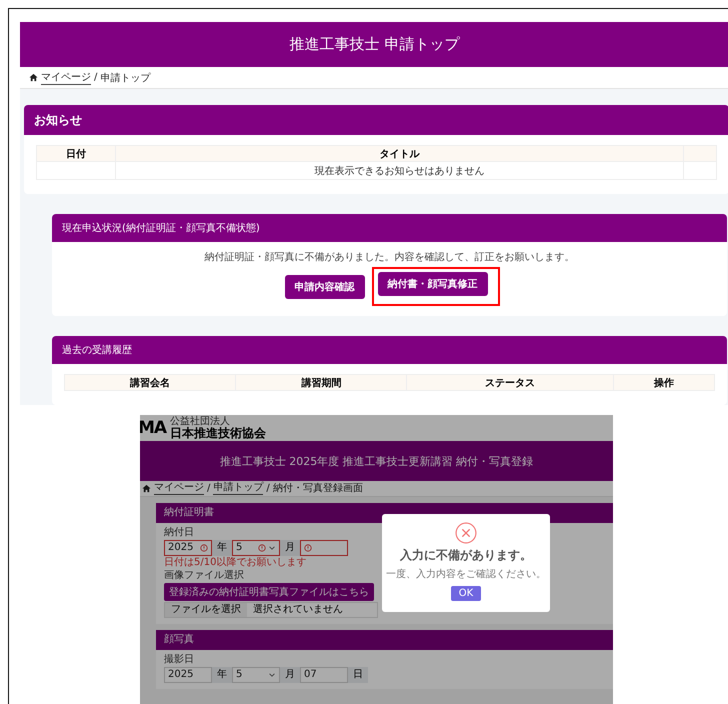 Image resolution: width=728 pixels, height=704 pixels. I want to click on column-header: 日付, so click(76, 154).